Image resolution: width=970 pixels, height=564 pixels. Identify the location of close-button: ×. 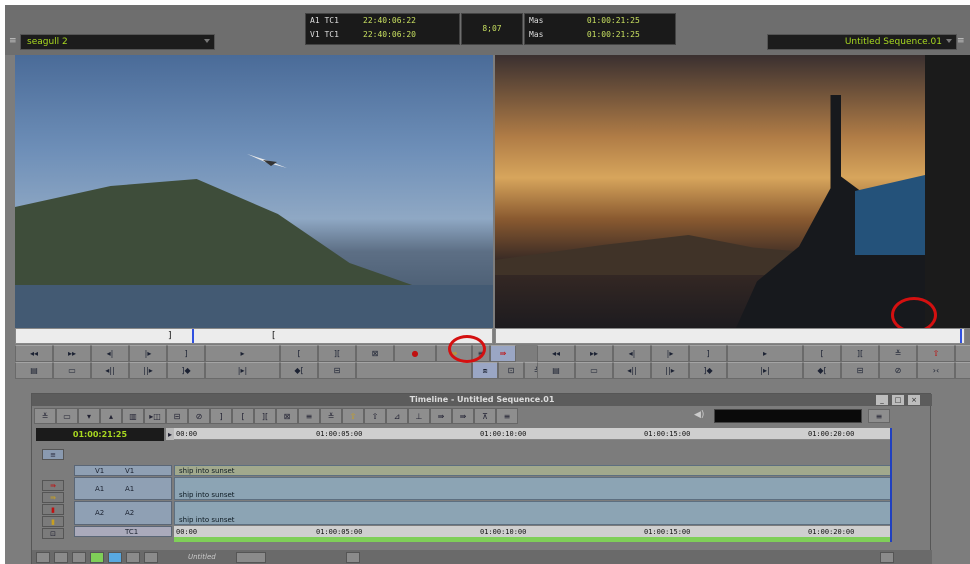
(914, 400).